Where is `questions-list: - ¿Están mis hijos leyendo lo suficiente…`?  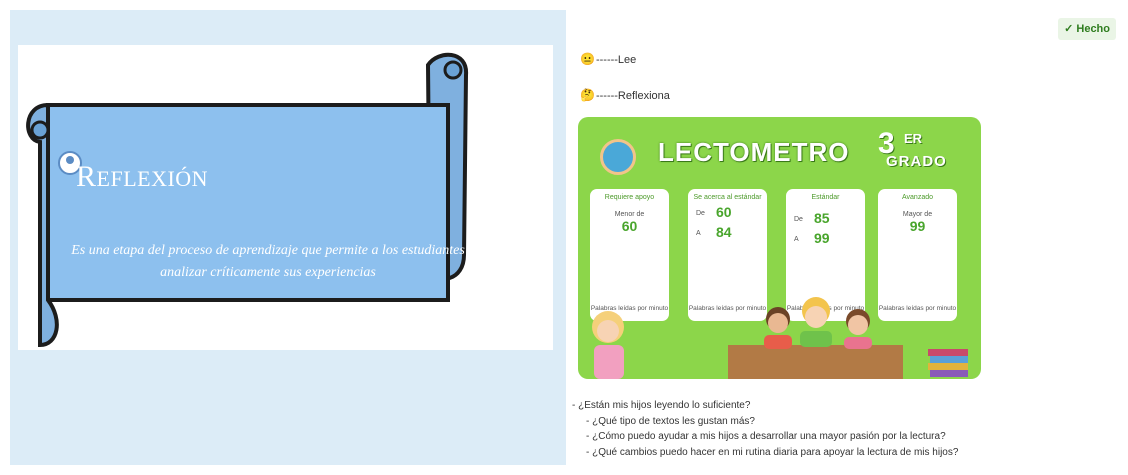 questions-list: - ¿Están mis hijos leyendo lo suficiente… is located at coordinates (765, 429).